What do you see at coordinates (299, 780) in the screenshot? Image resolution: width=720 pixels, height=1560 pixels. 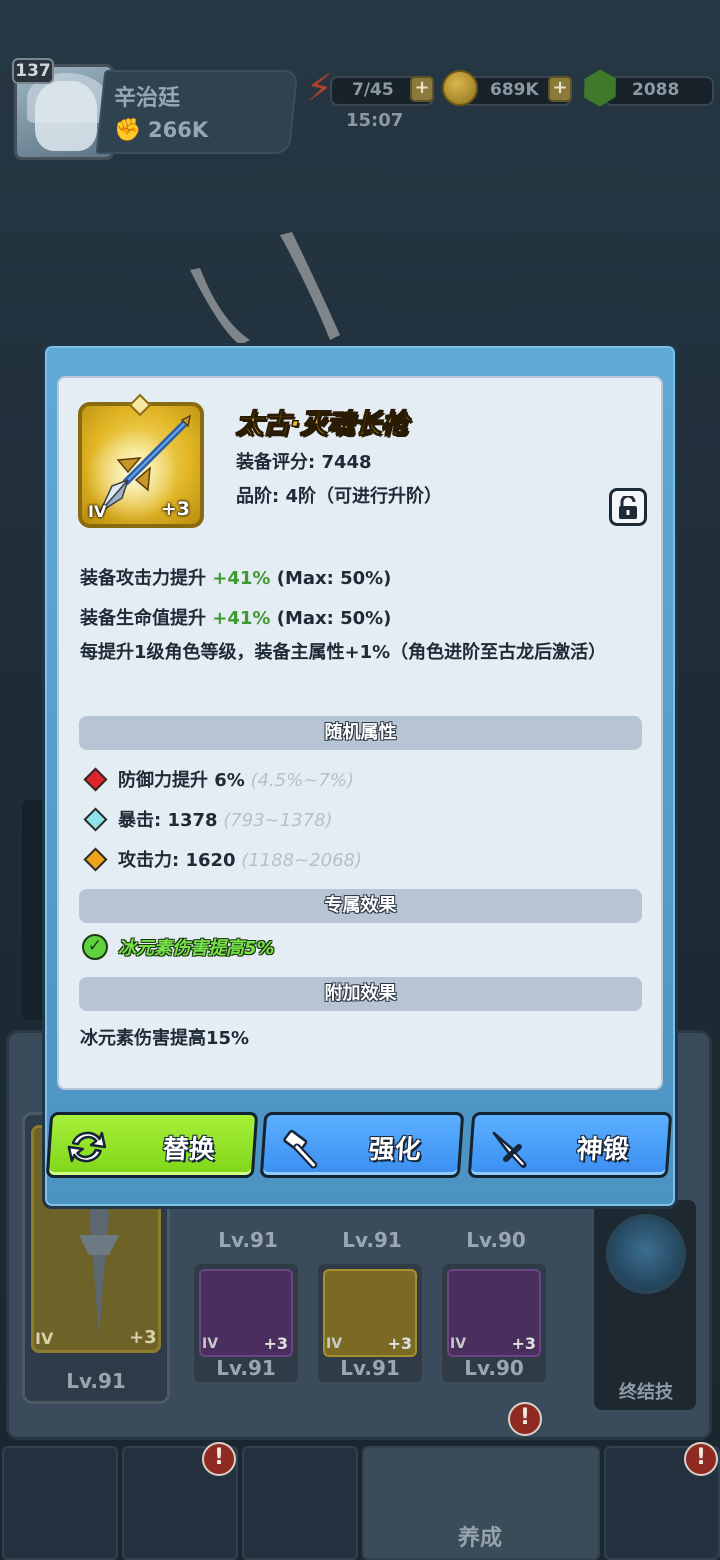 I see `random-attr-range: (4.5%~7%)` at bounding box center [299, 780].